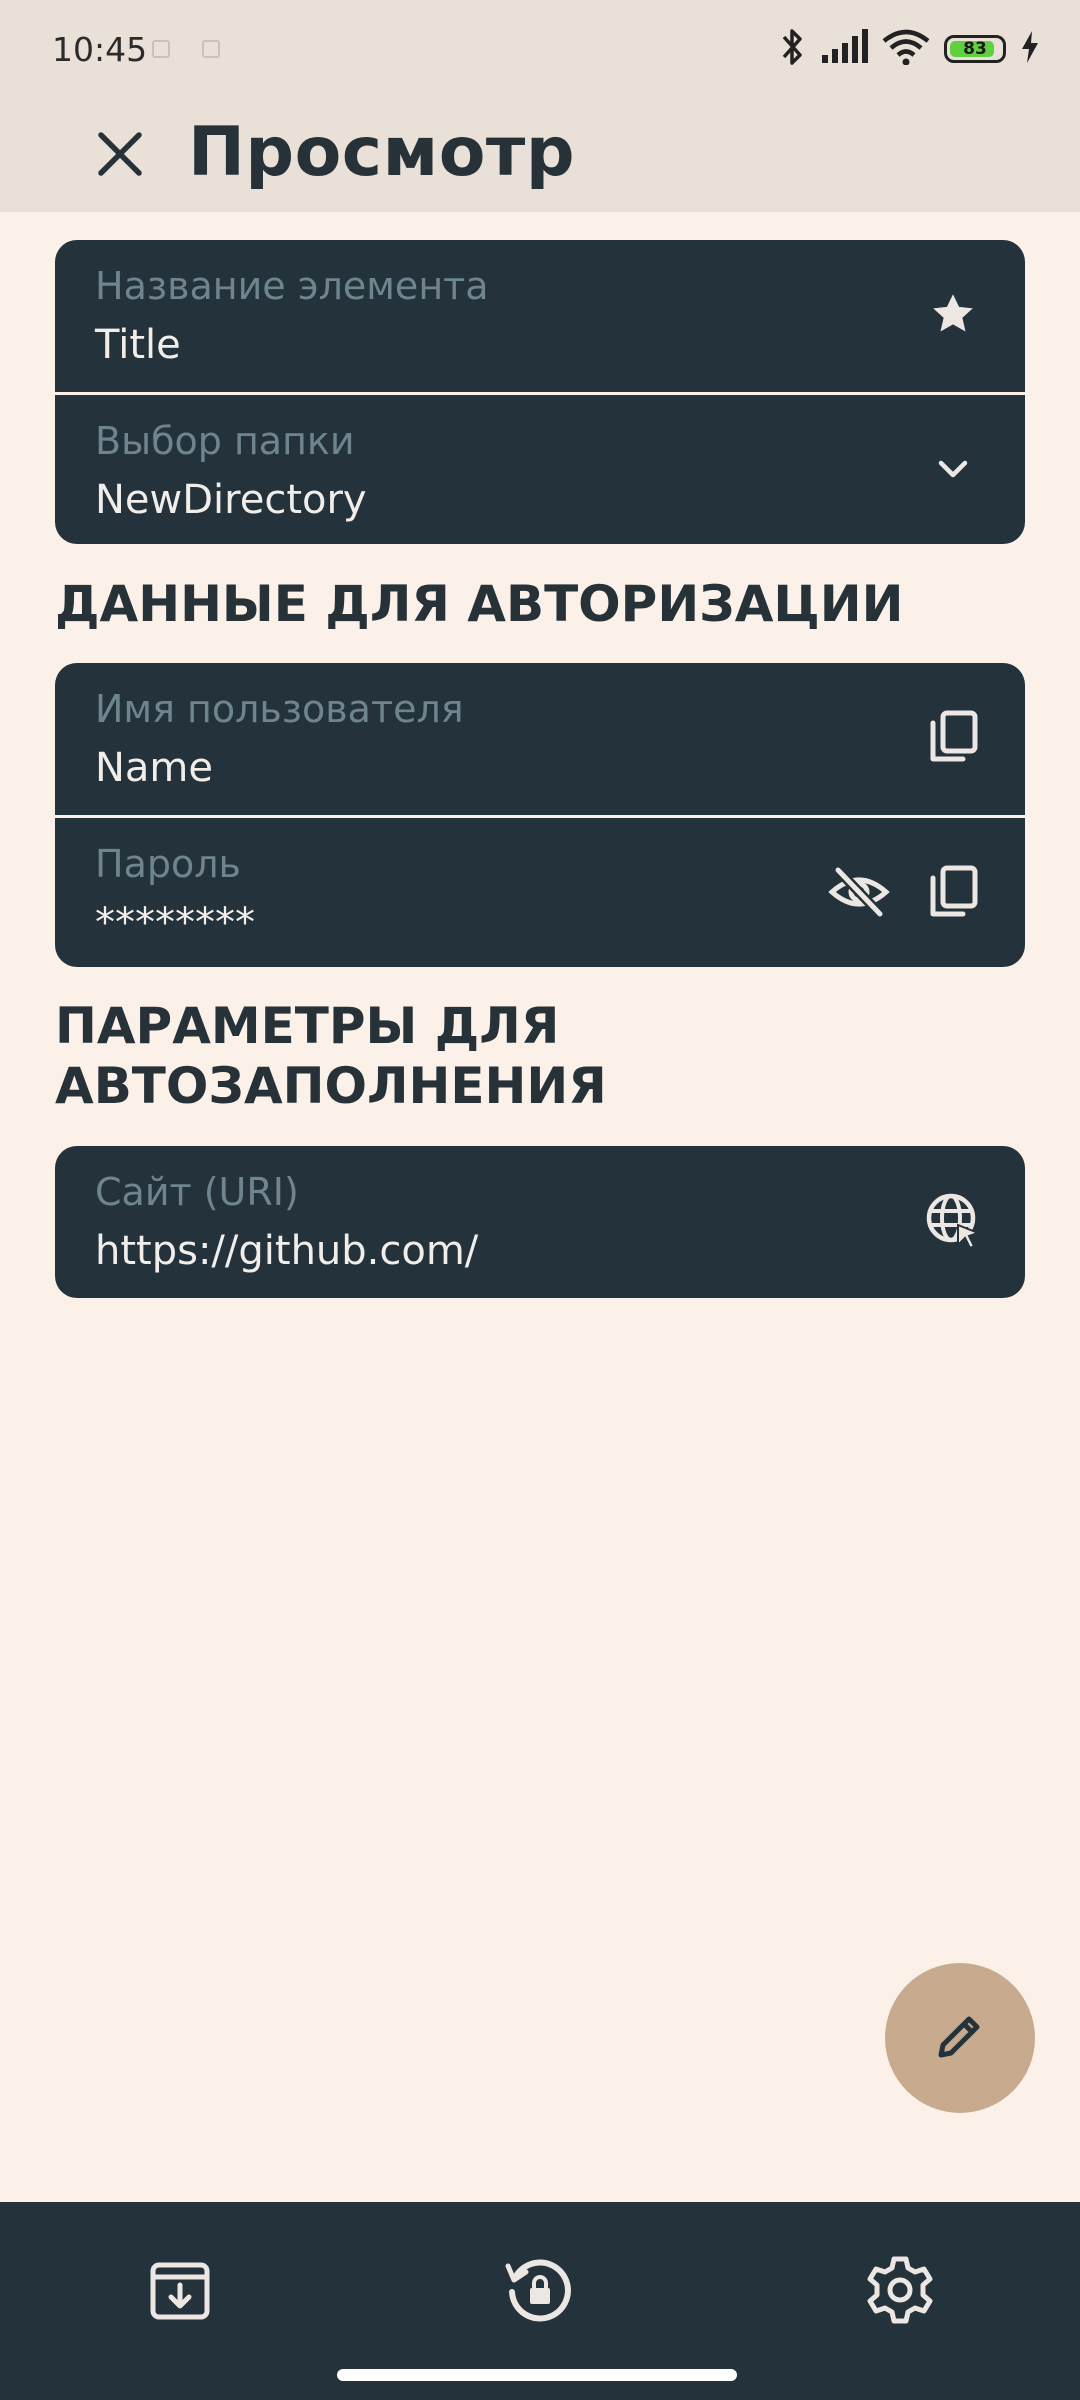  I want to click on edit-button, so click(960, 2038).